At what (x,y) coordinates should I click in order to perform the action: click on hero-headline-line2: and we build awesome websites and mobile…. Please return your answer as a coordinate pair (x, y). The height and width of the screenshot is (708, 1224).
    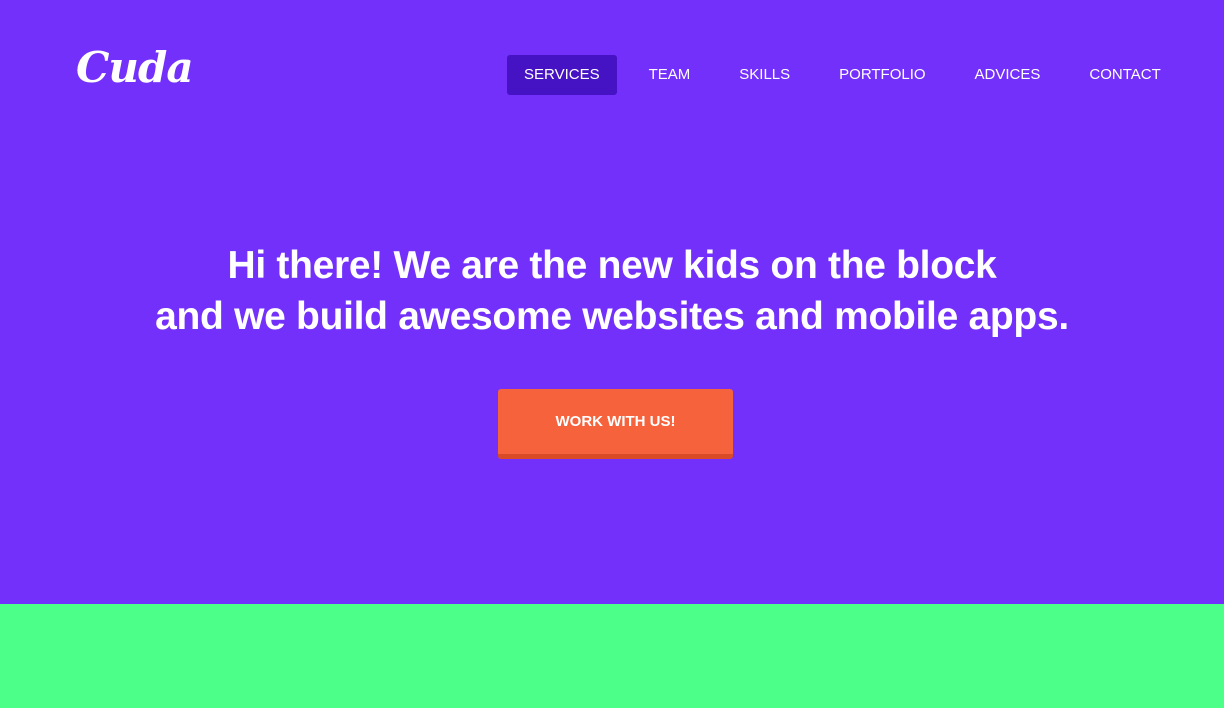
    Looking at the image, I should click on (612, 316).